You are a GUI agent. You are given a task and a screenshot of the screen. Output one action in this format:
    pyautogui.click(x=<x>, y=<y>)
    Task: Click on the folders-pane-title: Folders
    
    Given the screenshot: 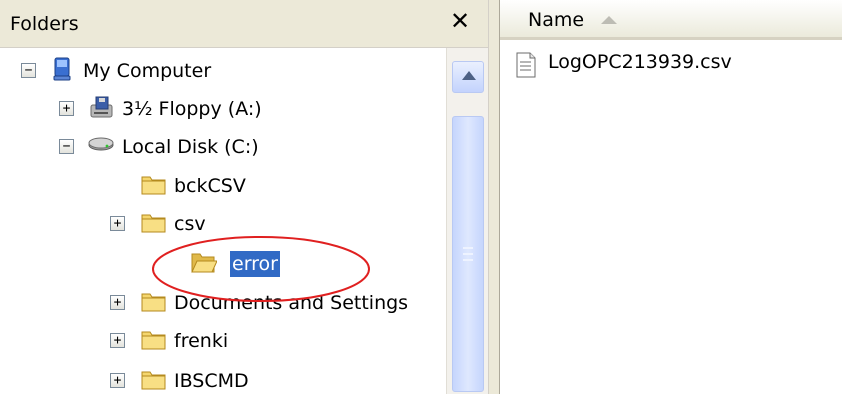 What is the action you would take?
    pyautogui.click(x=44, y=24)
    